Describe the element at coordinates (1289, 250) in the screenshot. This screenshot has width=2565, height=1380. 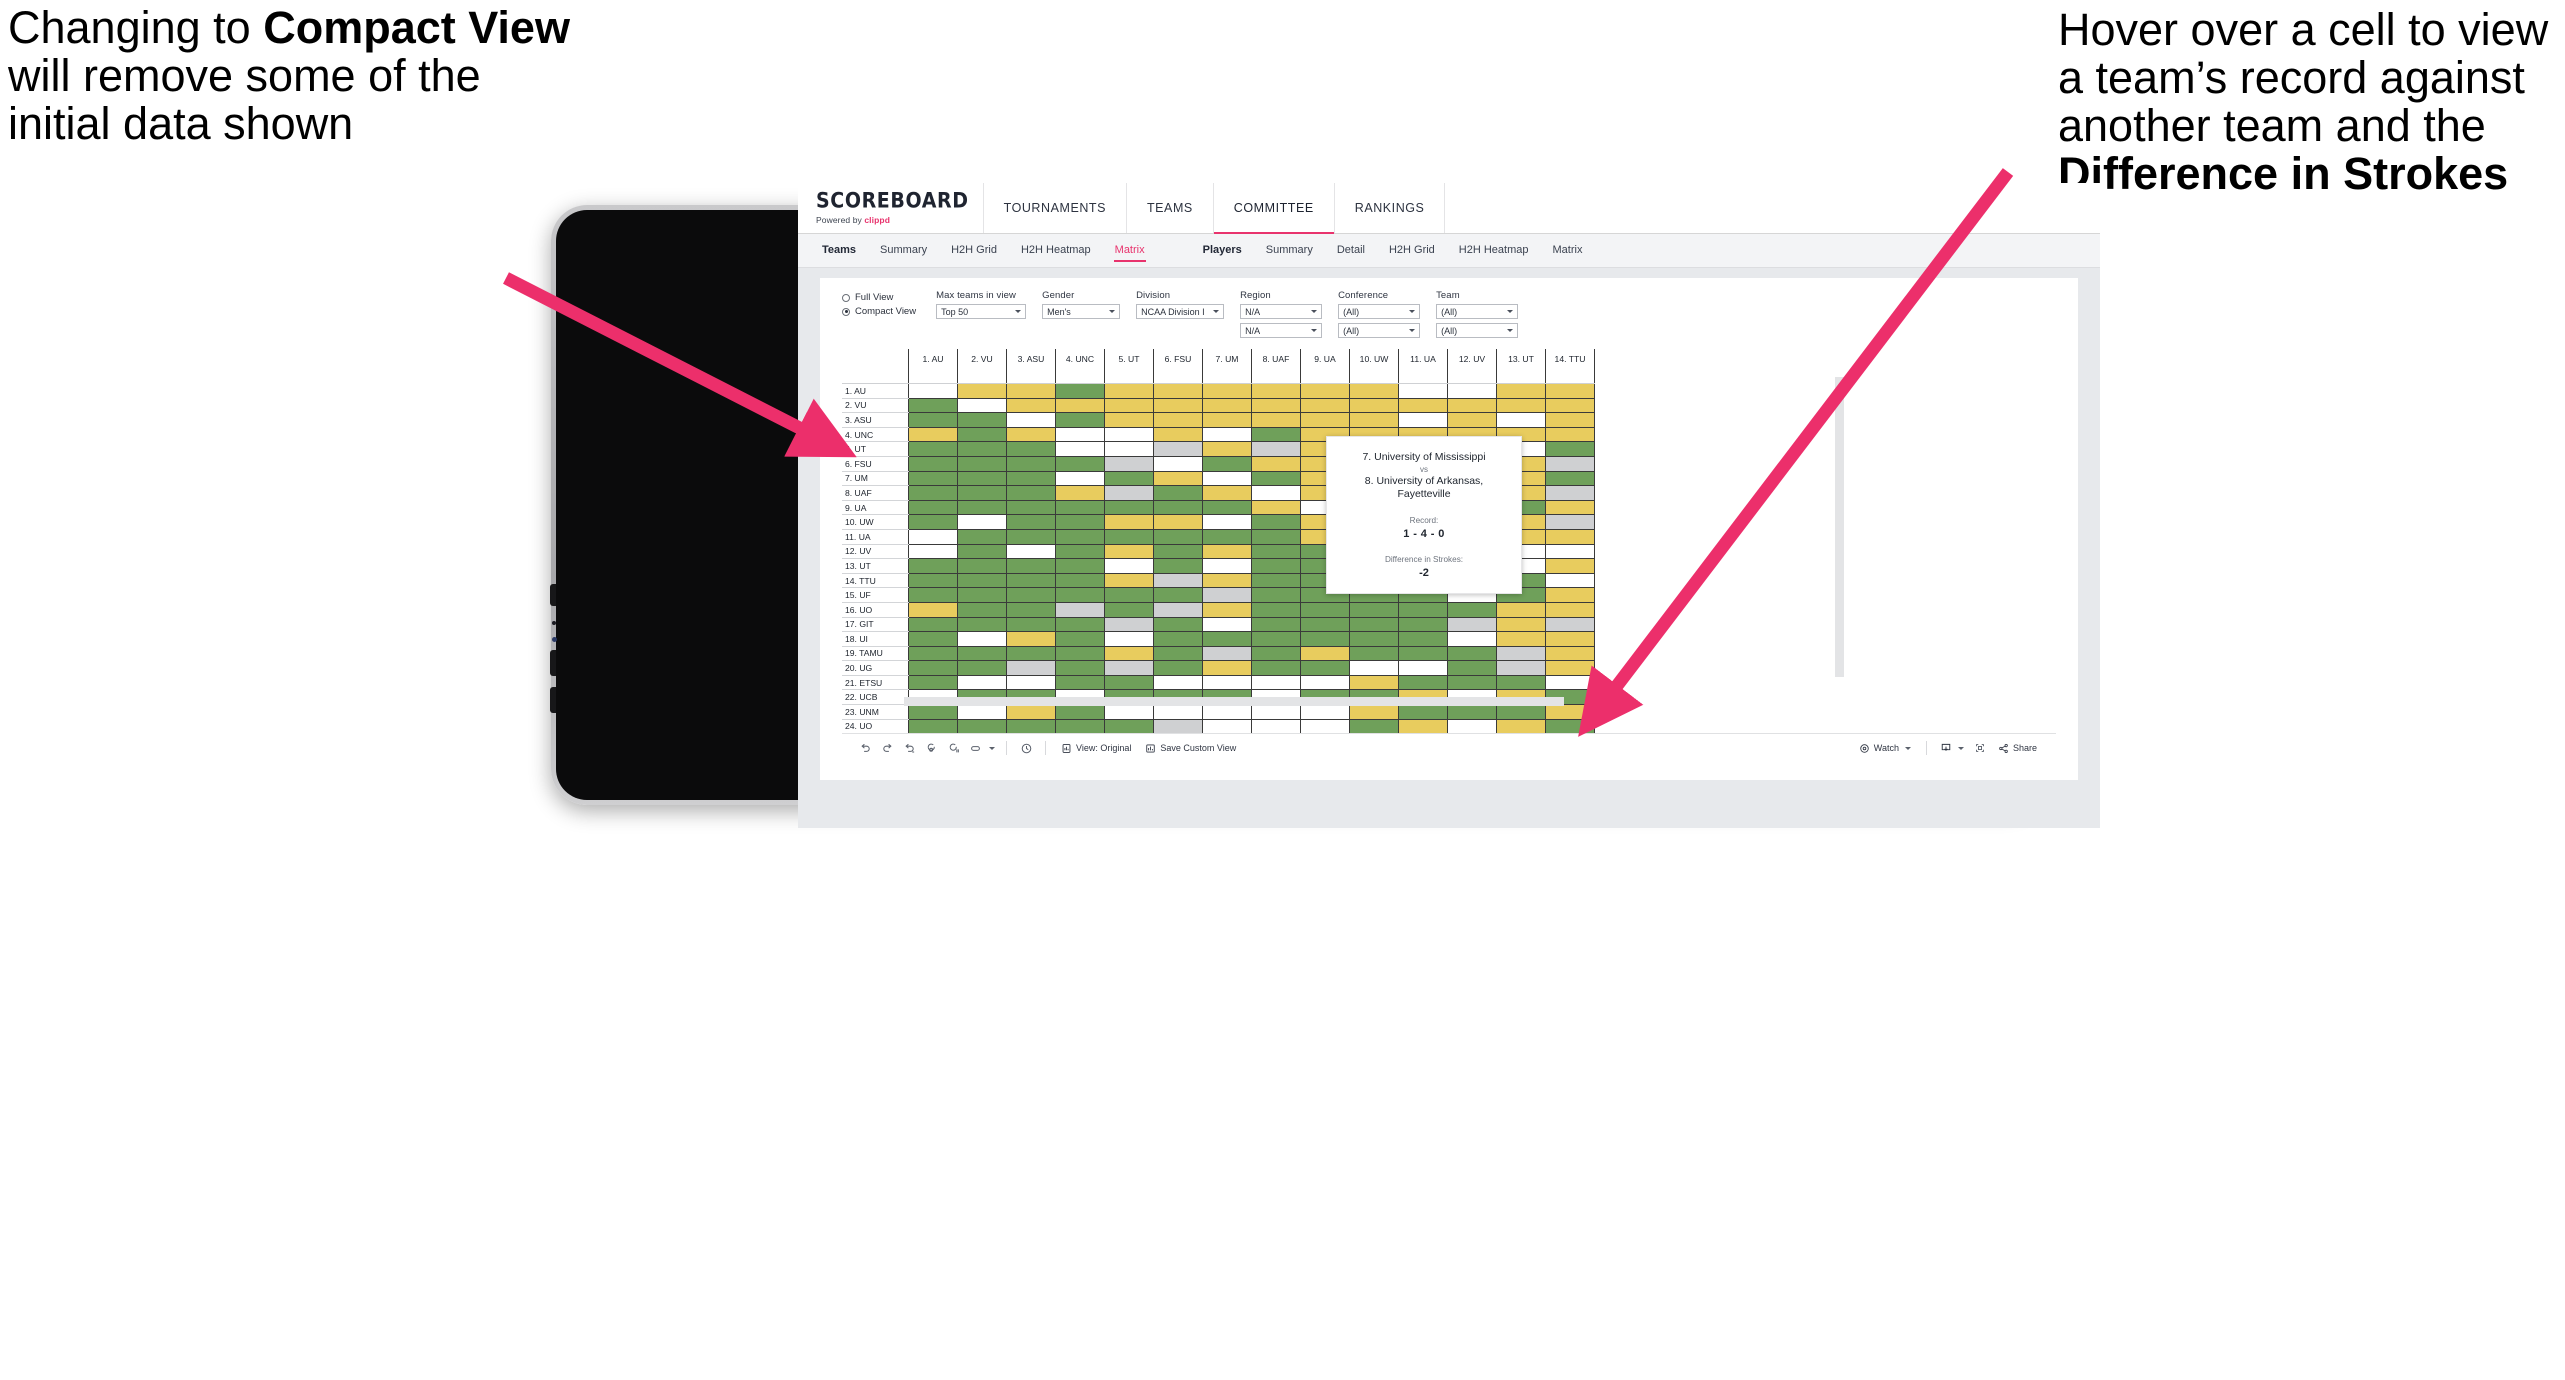
I see `sub-tab-players-summary: Summary` at that location.